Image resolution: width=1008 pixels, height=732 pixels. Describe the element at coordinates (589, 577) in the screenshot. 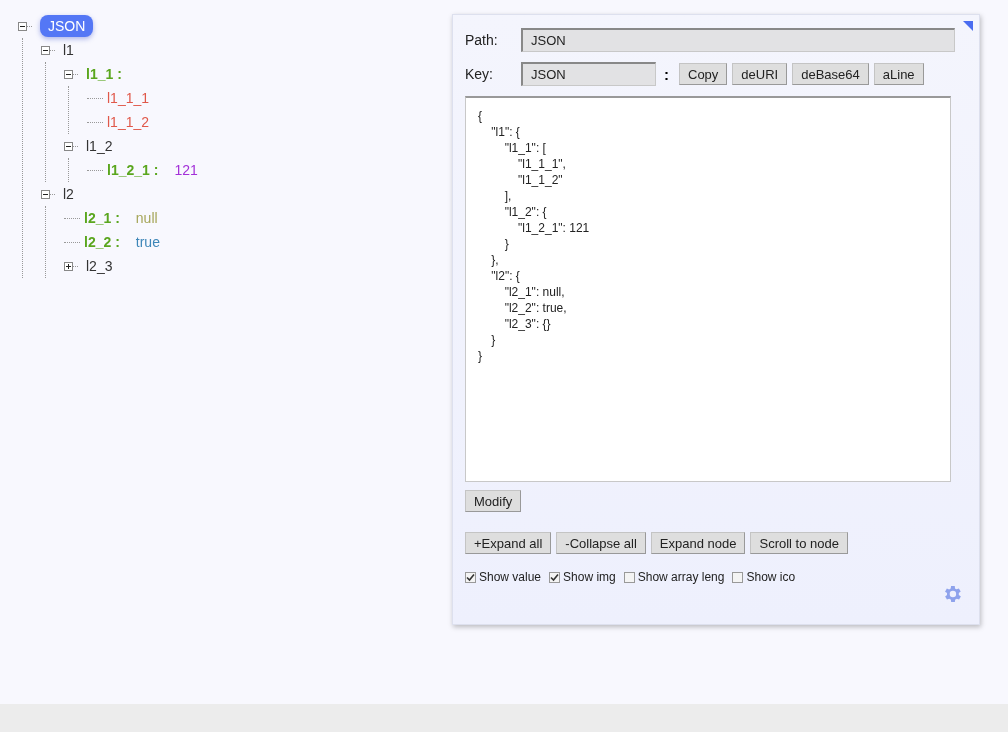

I see `checkbox-label: Show img` at that location.